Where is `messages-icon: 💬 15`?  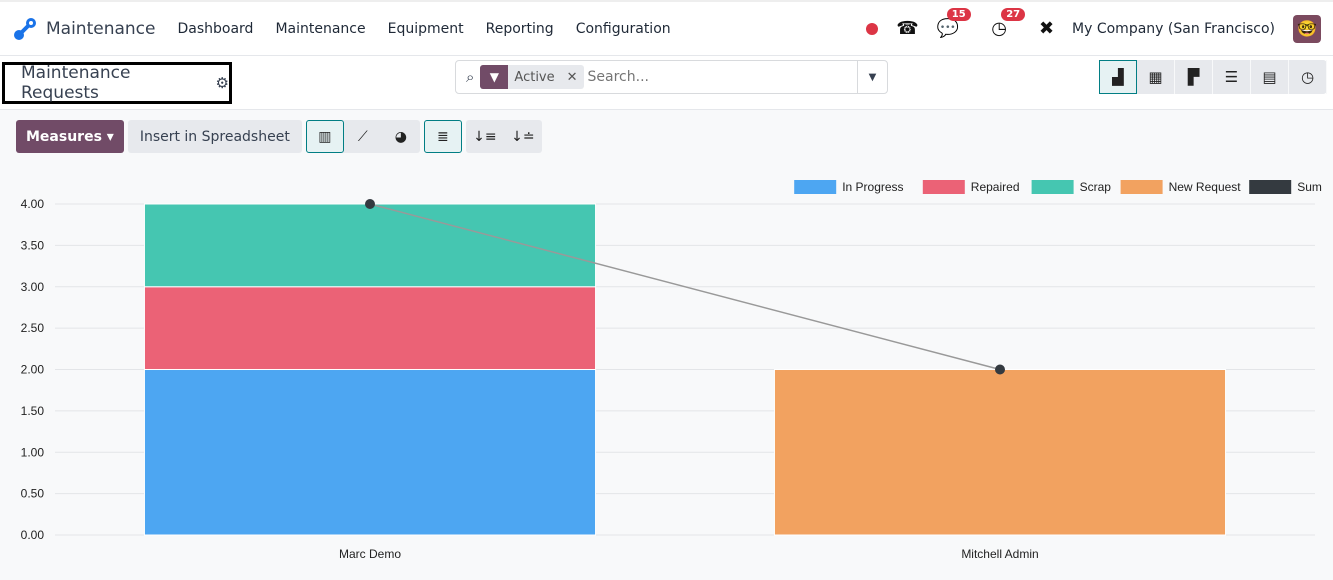
messages-icon: 💬 15 is located at coordinates (954, 23).